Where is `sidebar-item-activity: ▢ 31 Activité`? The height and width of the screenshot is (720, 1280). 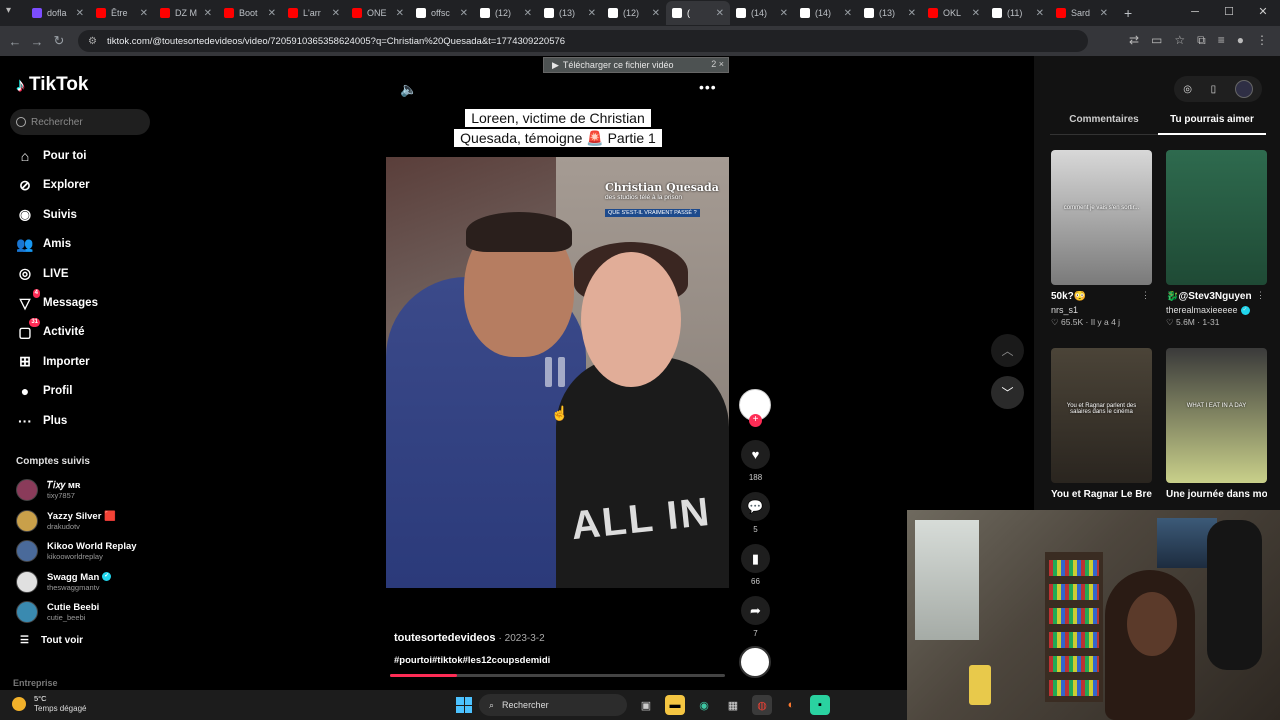
sidebar-item-activity: ▢ 31 Activité is located at coordinates (50, 330).